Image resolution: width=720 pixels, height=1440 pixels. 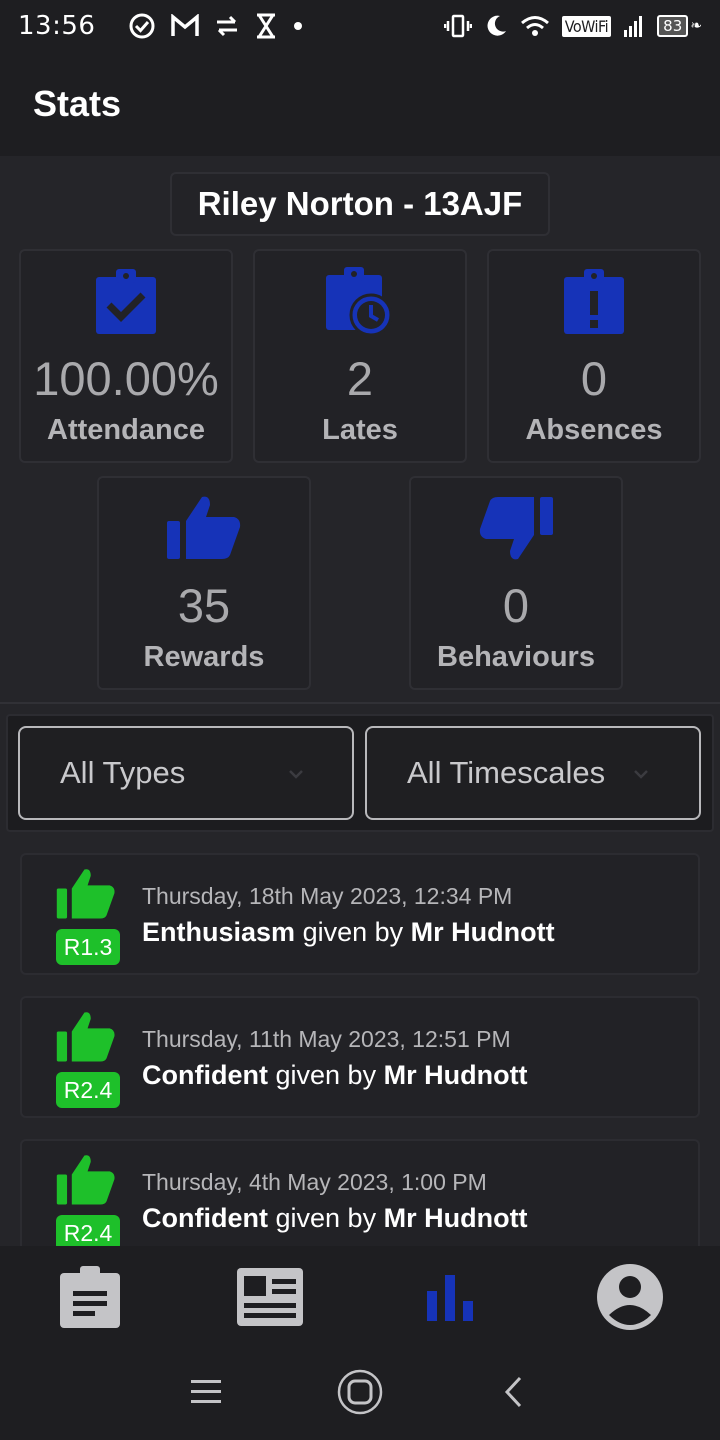 I want to click on system-navigation-bar, so click(x=360, y=1395).